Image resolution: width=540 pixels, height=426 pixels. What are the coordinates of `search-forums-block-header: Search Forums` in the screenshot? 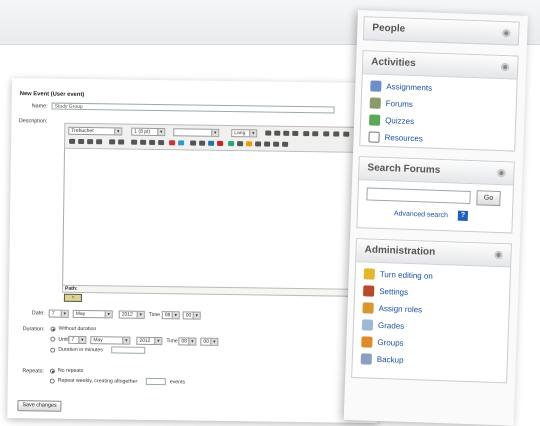 It's located at (436, 171).